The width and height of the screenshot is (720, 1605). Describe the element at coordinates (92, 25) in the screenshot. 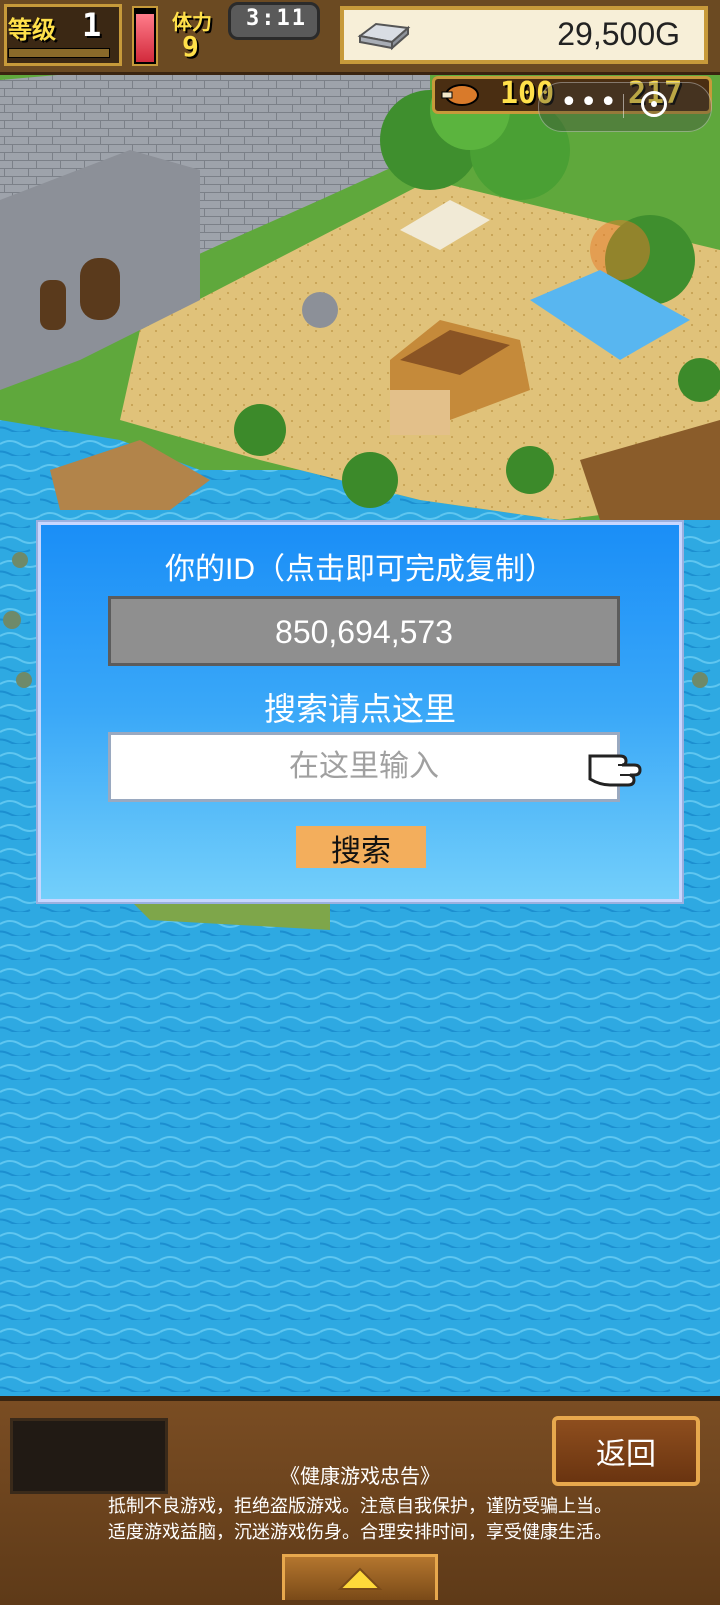

I see `level-value: 1` at that location.